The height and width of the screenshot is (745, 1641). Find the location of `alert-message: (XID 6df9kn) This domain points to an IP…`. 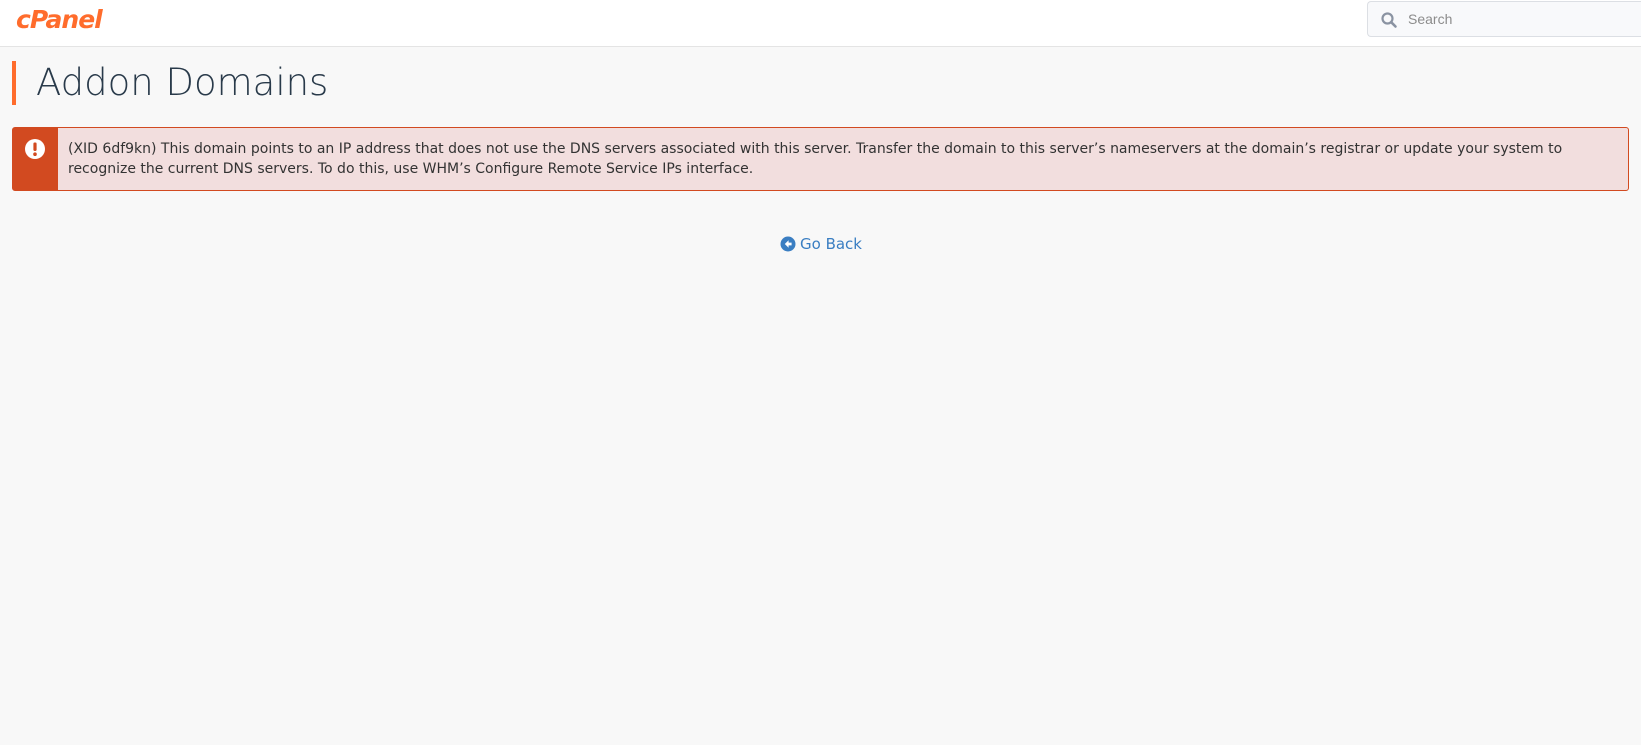

alert-message: (XID 6df9kn) This domain points to an IP… is located at coordinates (815, 159).